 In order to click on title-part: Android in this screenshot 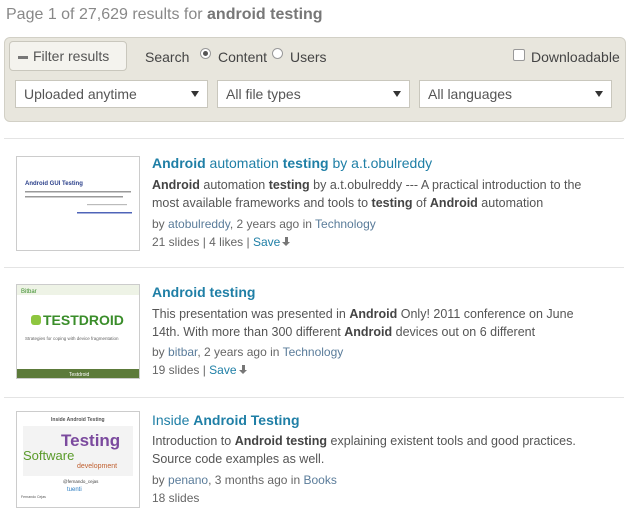, I will do `click(179, 163)`.